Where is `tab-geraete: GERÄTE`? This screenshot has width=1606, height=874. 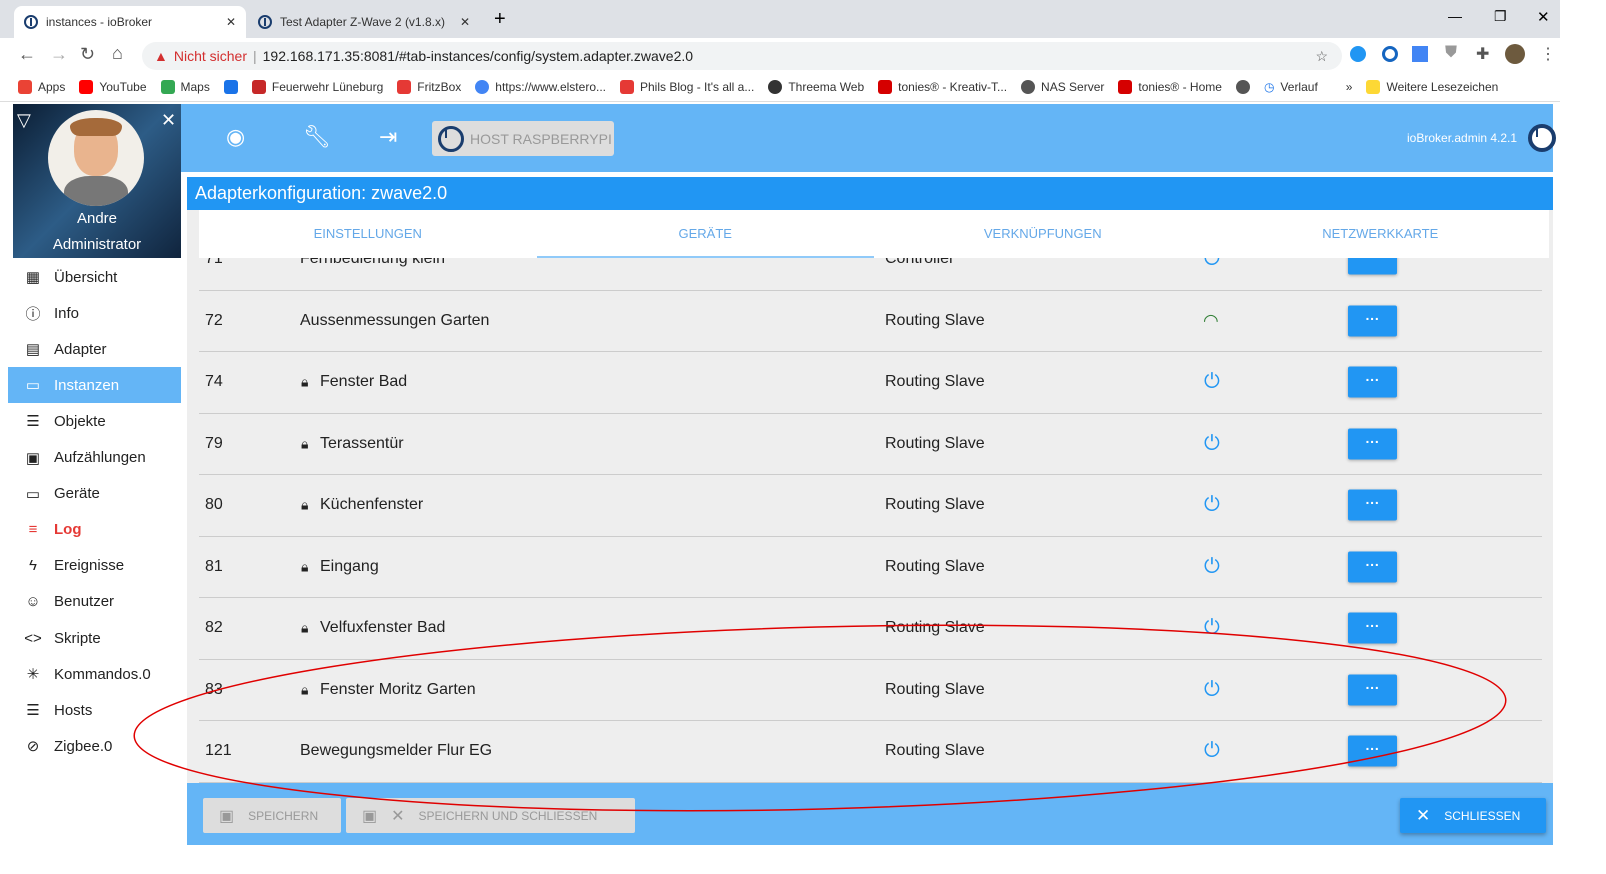
tab-geraete: GERÄTE is located at coordinates (705, 234).